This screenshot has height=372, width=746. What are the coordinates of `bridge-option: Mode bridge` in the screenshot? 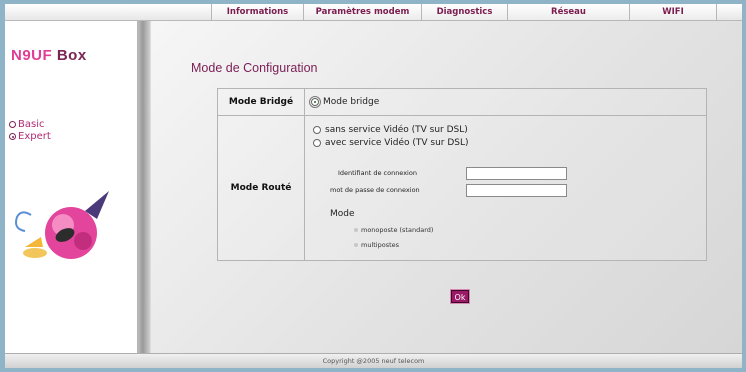 It's located at (344, 102).